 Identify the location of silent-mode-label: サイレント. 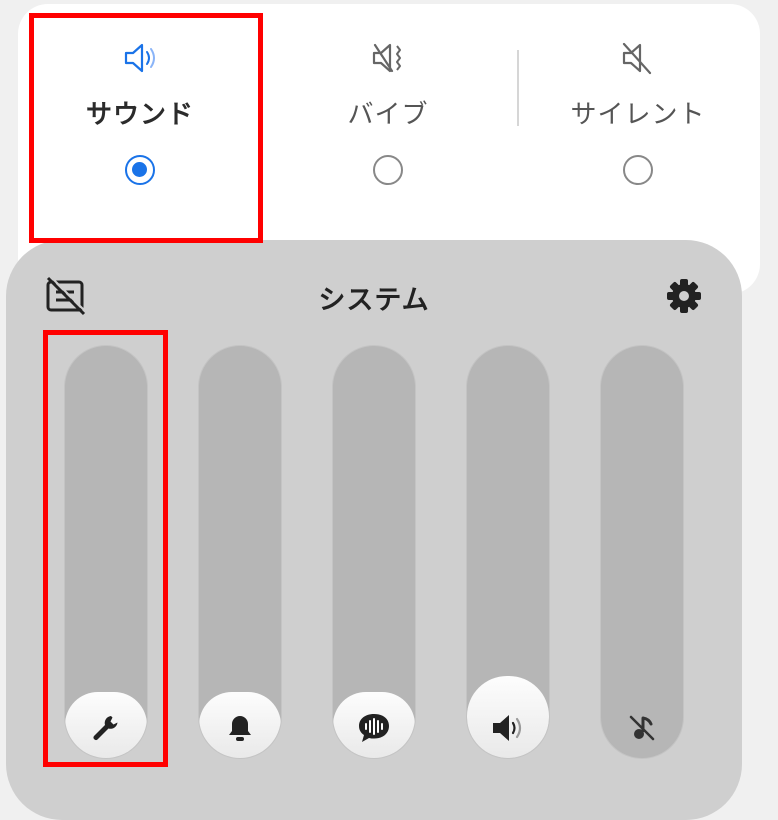
(638, 115).